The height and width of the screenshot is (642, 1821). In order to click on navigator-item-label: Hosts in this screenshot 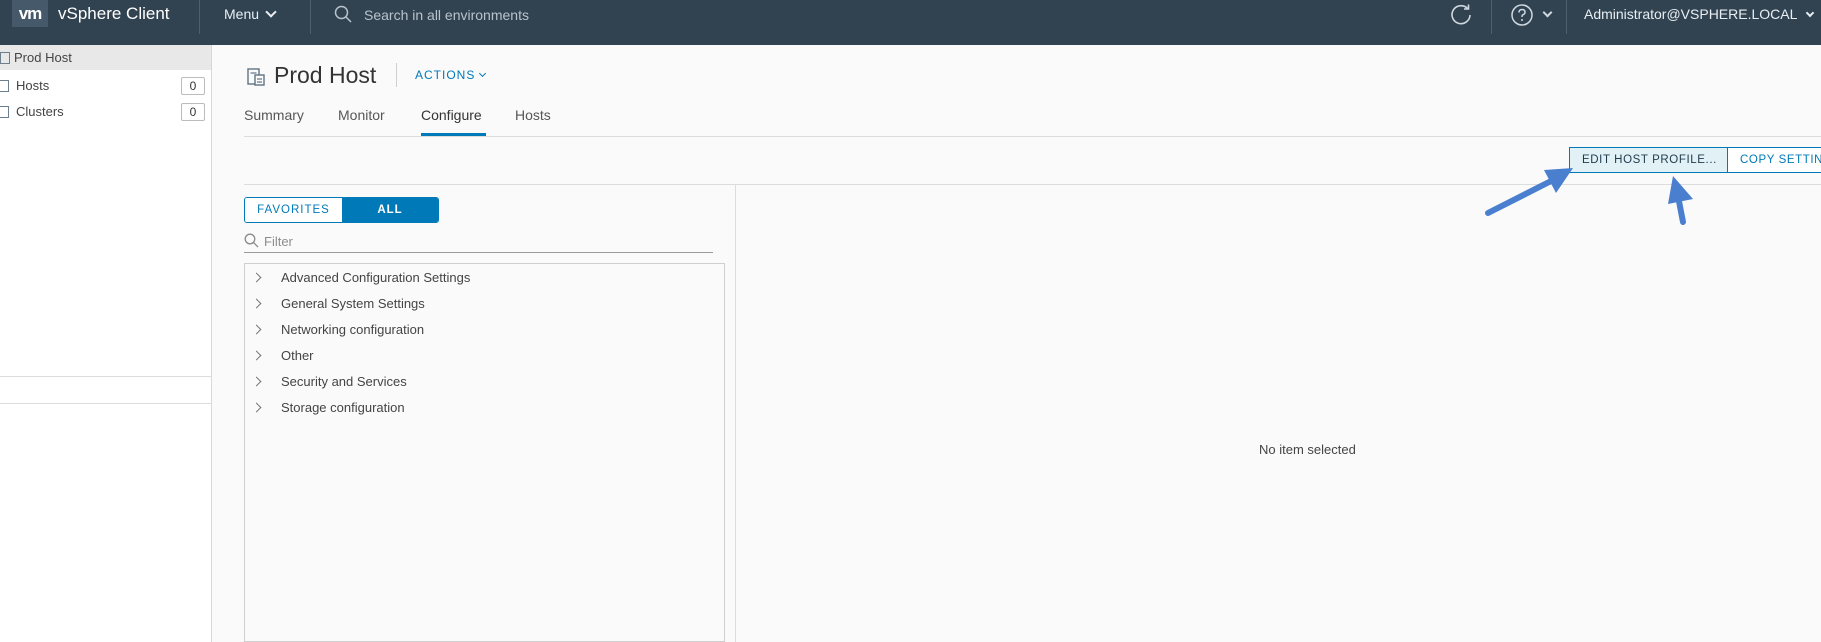, I will do `click(33, 85)`.